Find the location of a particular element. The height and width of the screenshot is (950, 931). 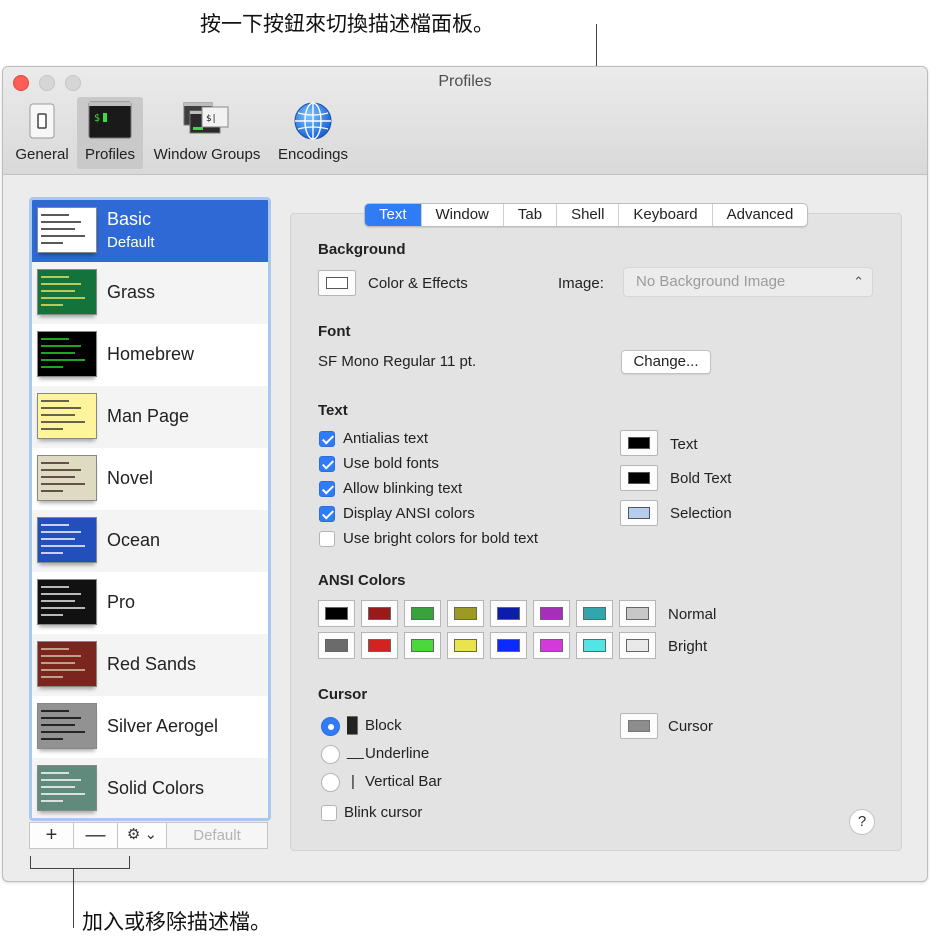

popup-arrows-icon: ⌃ is located at coordinates (858, 281).